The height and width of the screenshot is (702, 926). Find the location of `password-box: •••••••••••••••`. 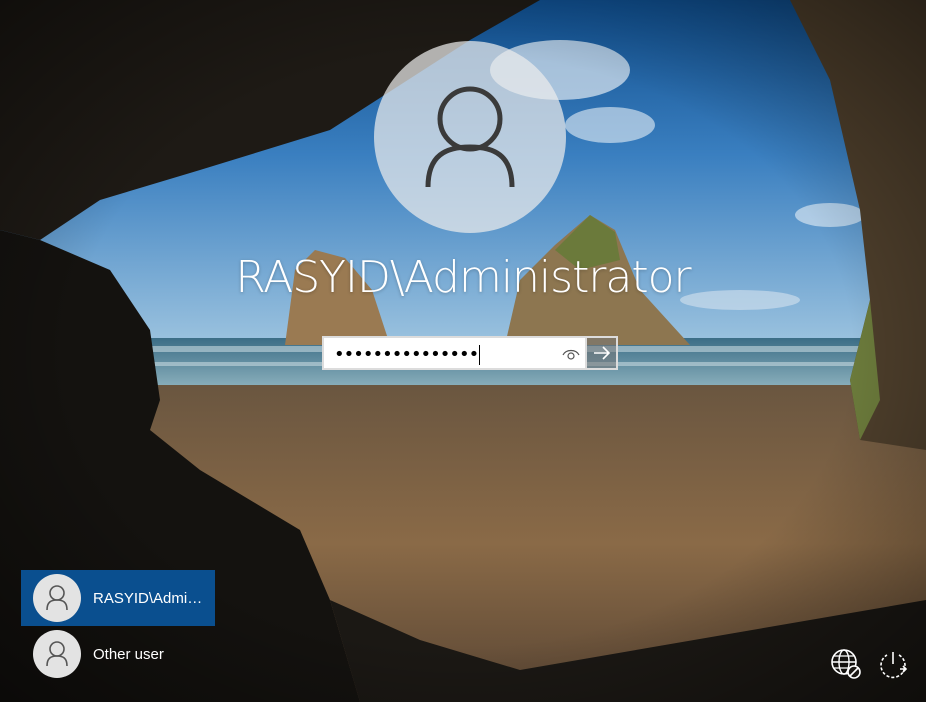

password-box: ••••••••••••••• is located at coordinates (470, 353).